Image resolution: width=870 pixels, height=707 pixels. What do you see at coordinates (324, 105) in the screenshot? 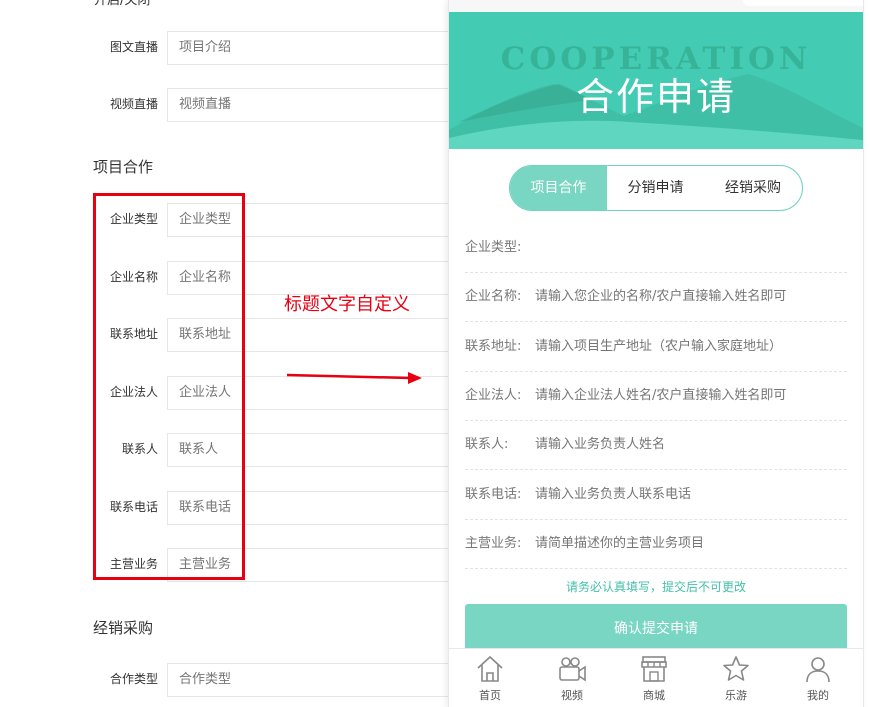
I see `video-live-input` at bounding box center [324, 105].